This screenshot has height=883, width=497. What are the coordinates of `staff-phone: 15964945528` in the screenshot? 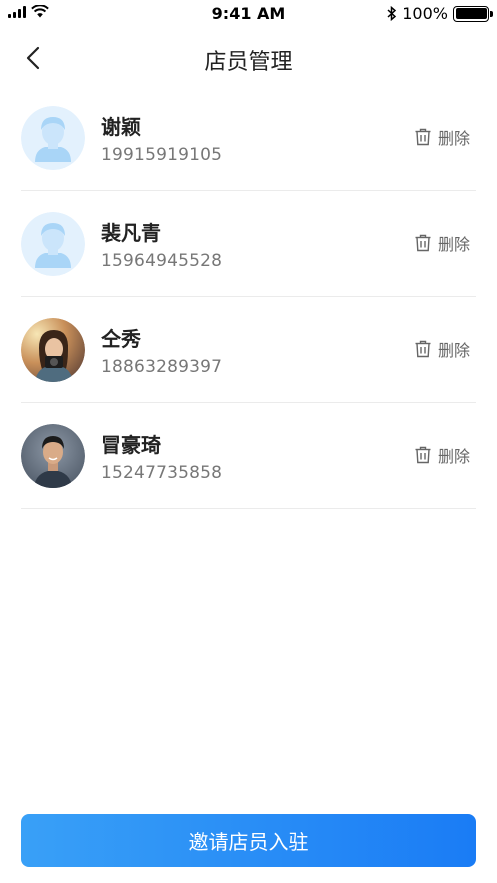 It's located at (162, 261).